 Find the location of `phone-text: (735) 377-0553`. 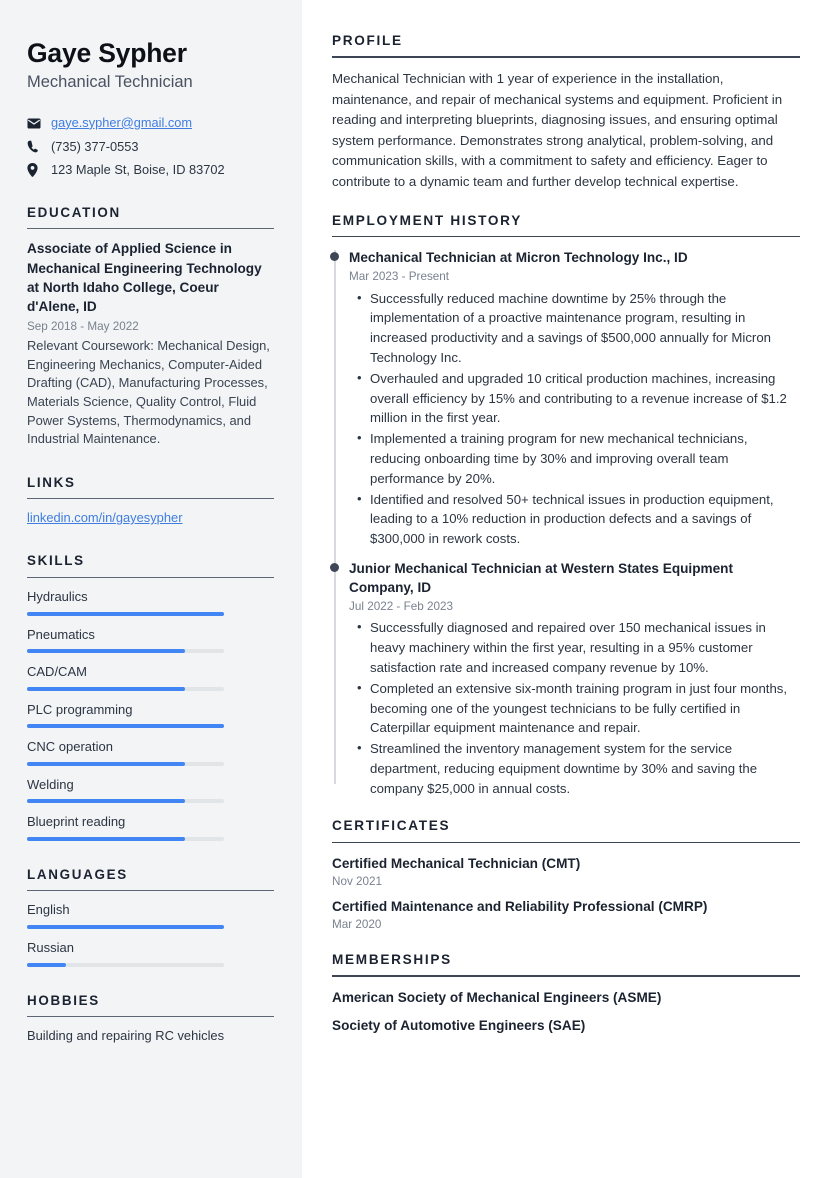

phone-text: (735) 377-0553 is located at coordinates (95, 146).